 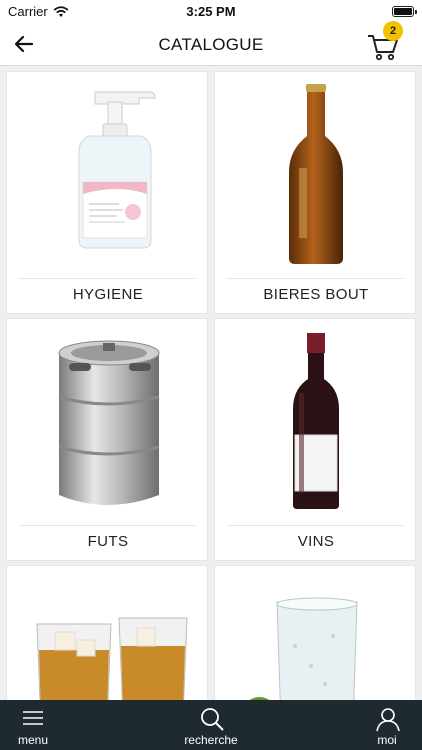 I want to click on tab-search-label: recherche, so click(x=211, y=740).